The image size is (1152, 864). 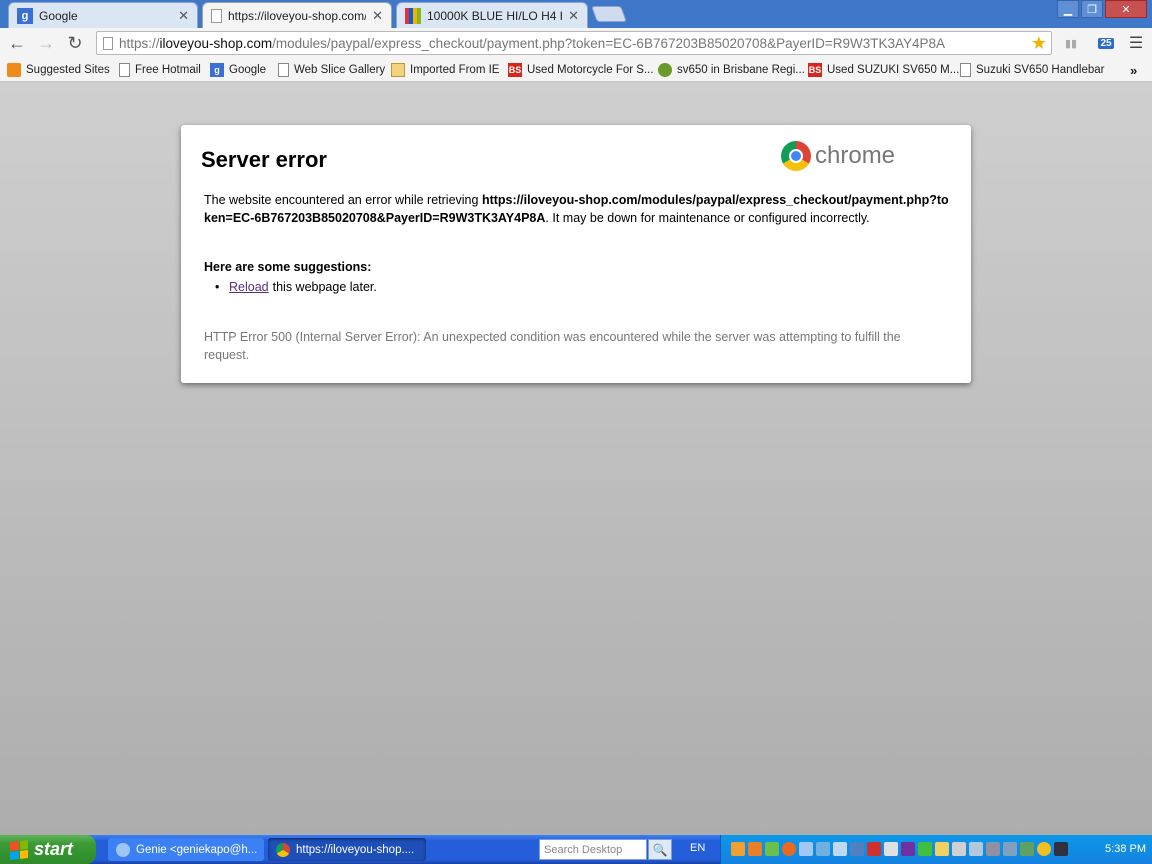 I want to click on volume-icon, so click(x=891, y=849).